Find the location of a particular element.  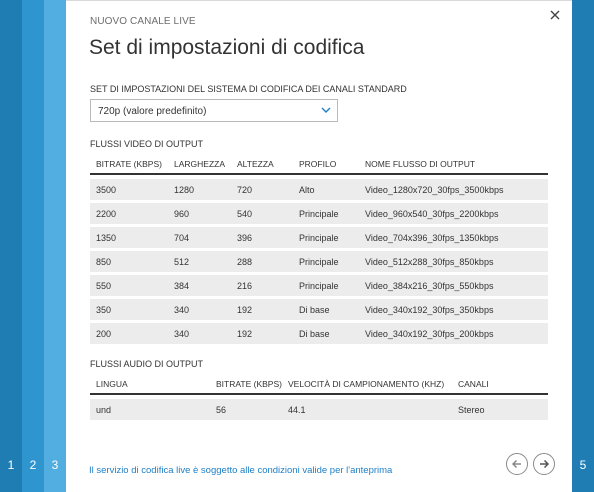

cell-stream-name: Video_704x396_30fps_1350kbps is located at coordinates (432, 238).